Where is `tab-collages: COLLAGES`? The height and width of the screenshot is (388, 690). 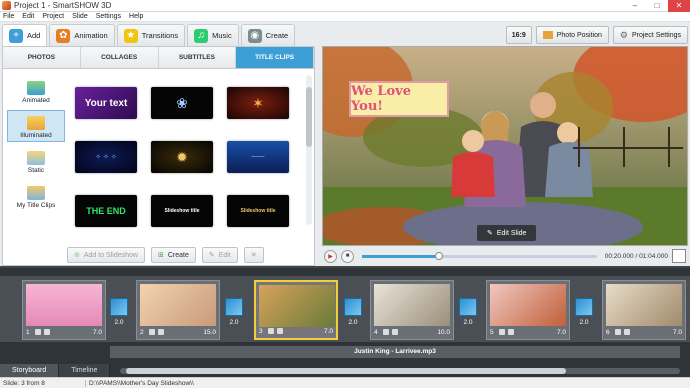 tab-collages: COLLAGES is located at coordinates (120, 57).